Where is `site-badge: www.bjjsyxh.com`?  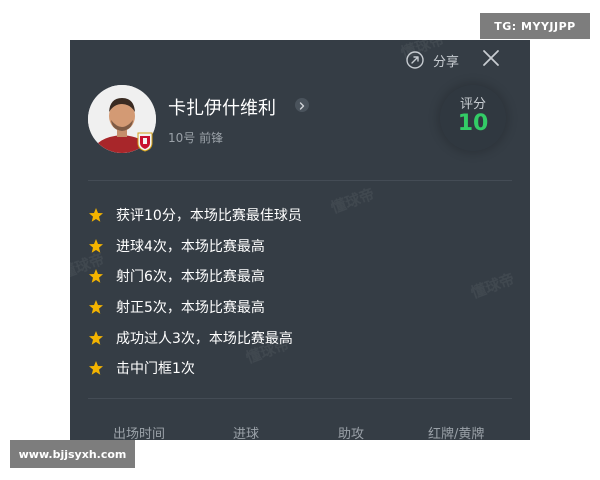 site-badge: www.bjjsyxh.com is located at coordinates (72, 454).